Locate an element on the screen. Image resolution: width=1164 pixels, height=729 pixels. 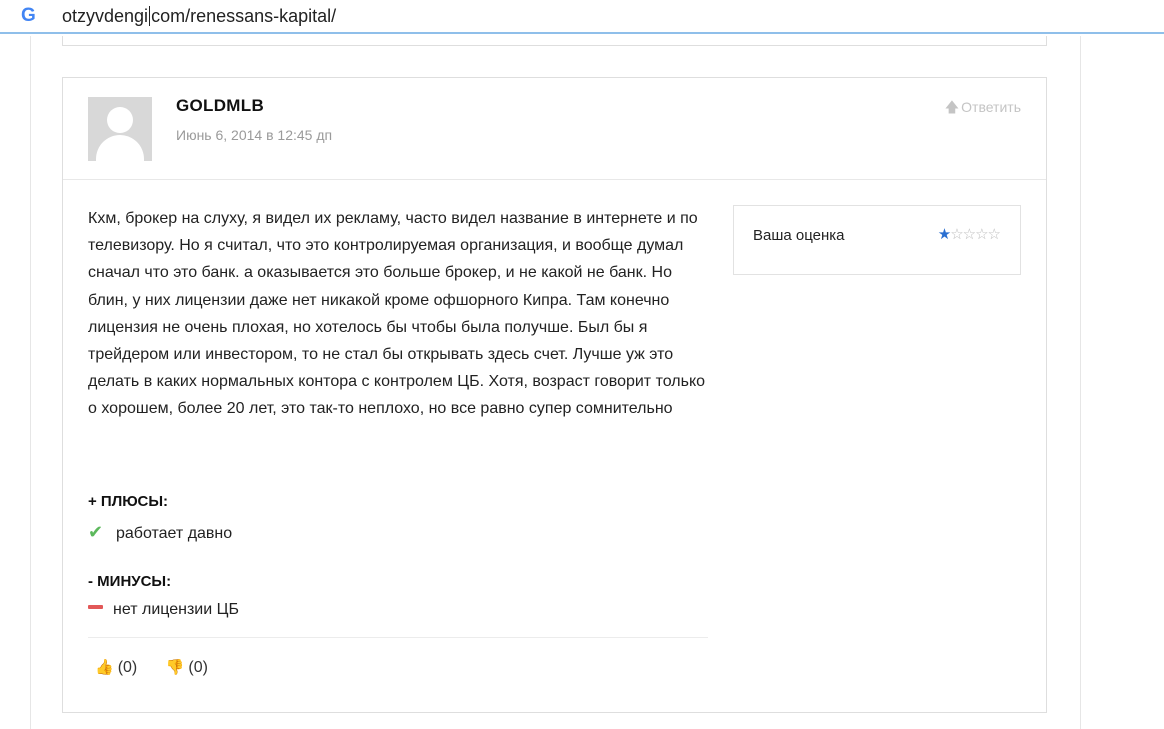
star-rating: ★☆☆☆☆ is located at coordinates (969, 234).